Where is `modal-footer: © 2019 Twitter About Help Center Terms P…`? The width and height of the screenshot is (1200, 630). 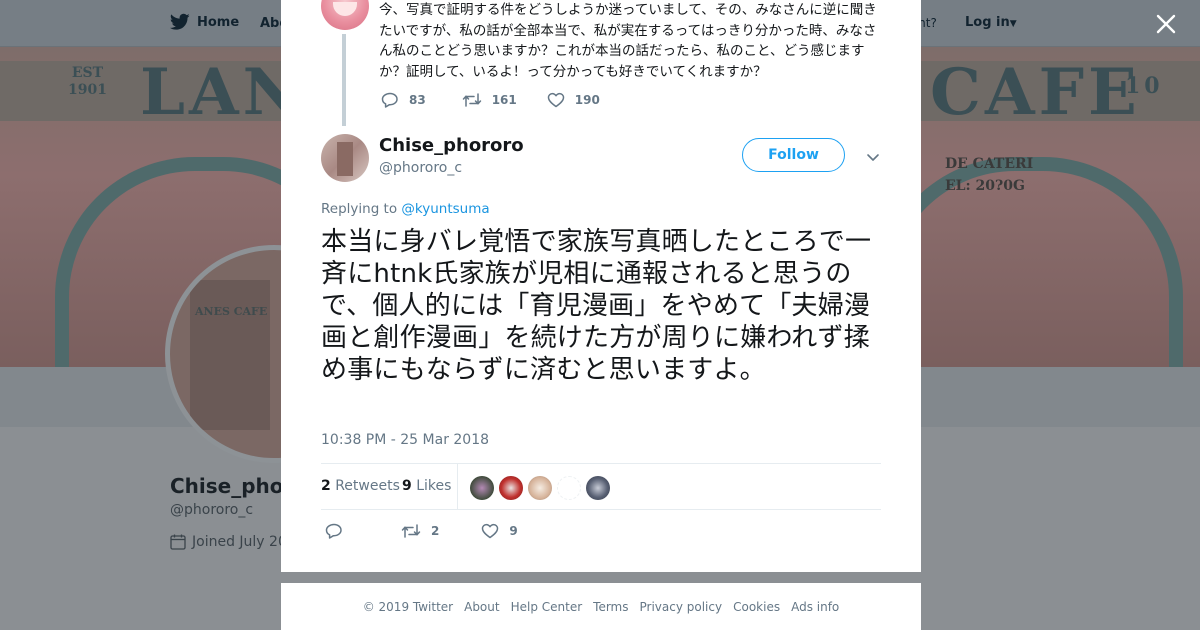 modal-footer: © 2019 Twitter About Help Center Terms P… is located at coordinates (601, 606).